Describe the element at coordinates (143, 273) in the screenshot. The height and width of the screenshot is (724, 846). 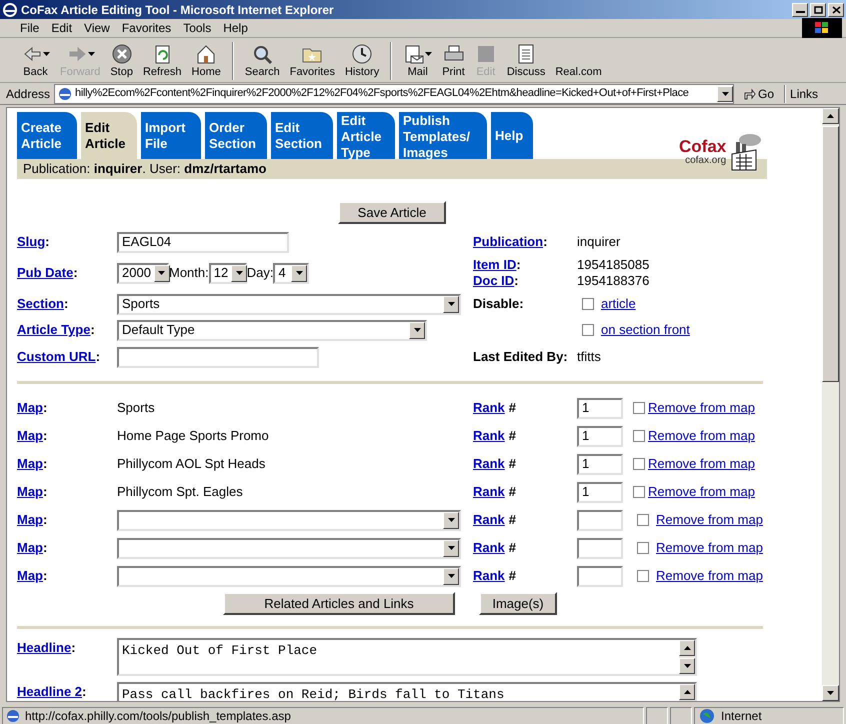
I see `year-dropdown: 2000` at that location.